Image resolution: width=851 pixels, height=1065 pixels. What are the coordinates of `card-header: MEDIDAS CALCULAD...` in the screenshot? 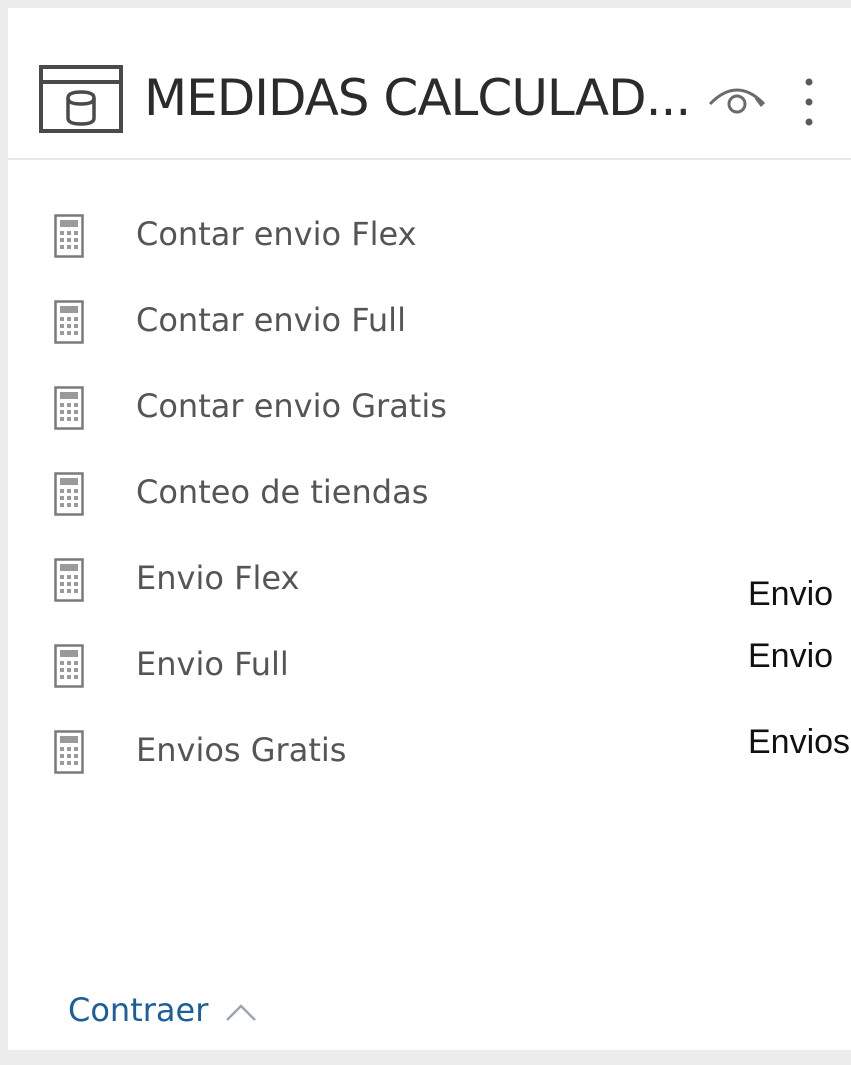 It's located at (429, 84).